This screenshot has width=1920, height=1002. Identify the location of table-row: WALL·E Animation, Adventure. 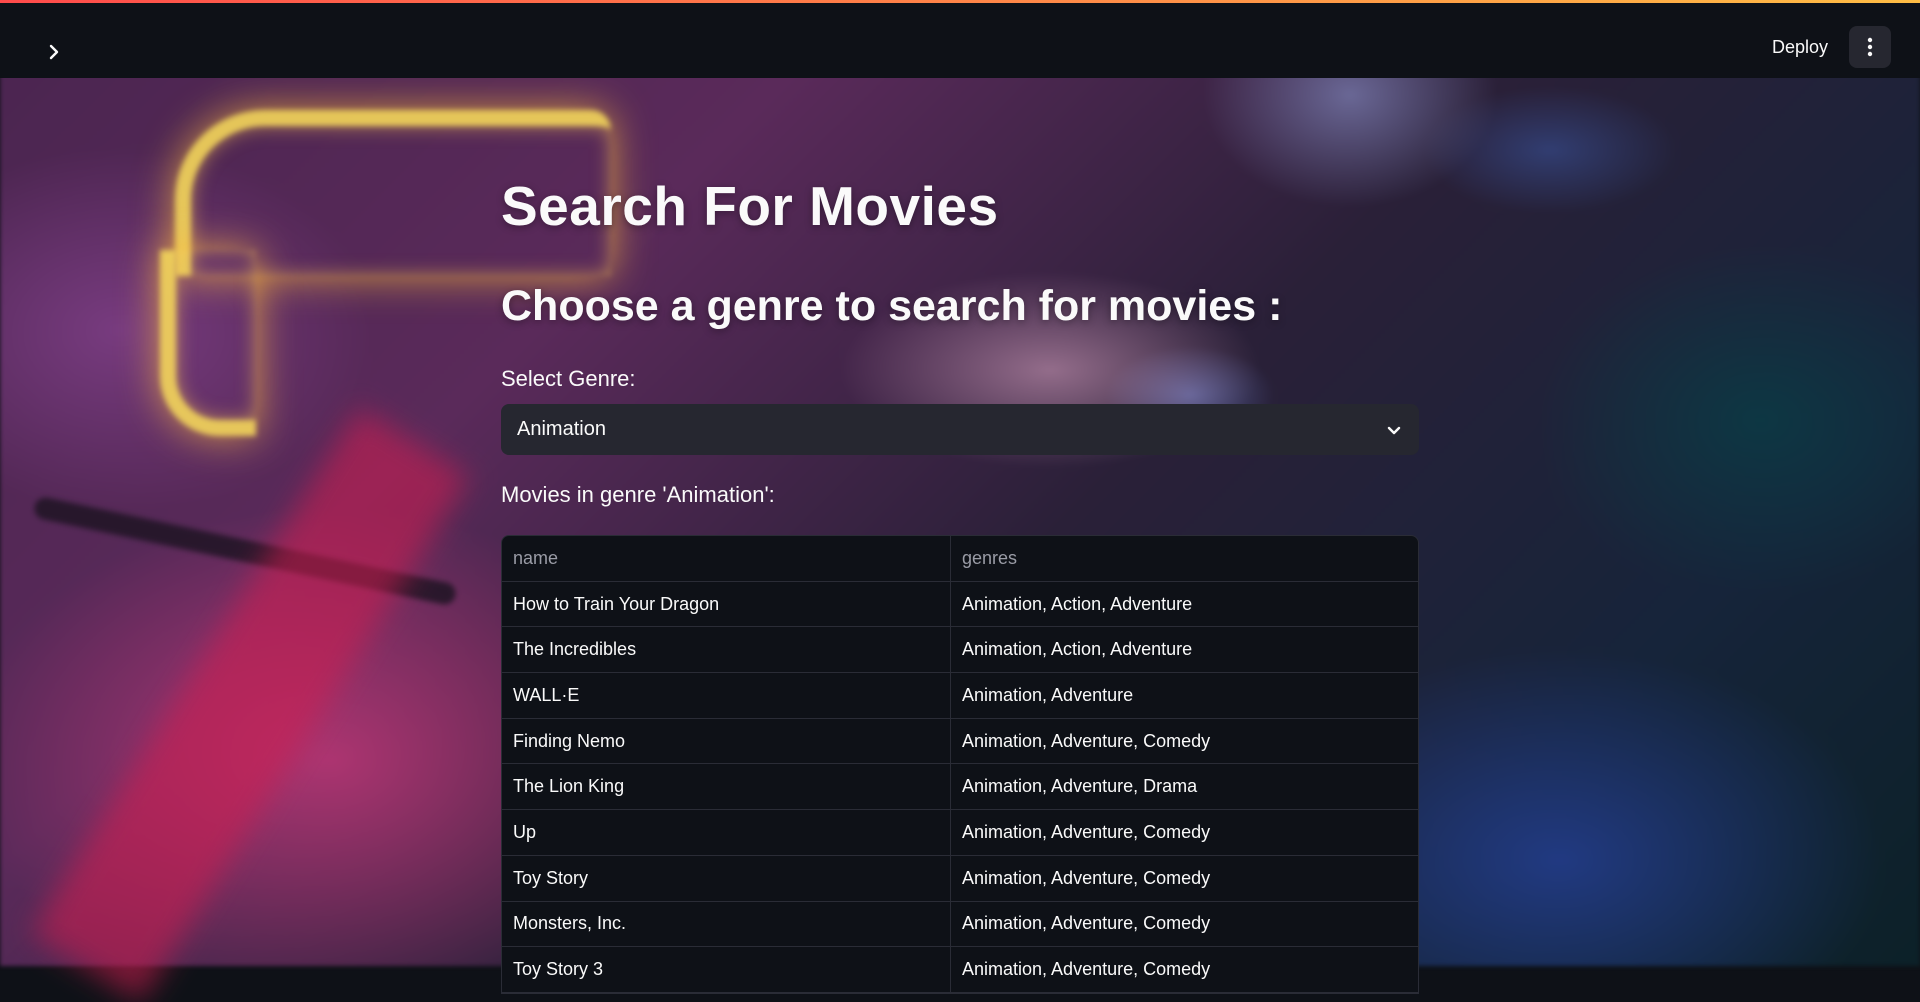
(960, 696).